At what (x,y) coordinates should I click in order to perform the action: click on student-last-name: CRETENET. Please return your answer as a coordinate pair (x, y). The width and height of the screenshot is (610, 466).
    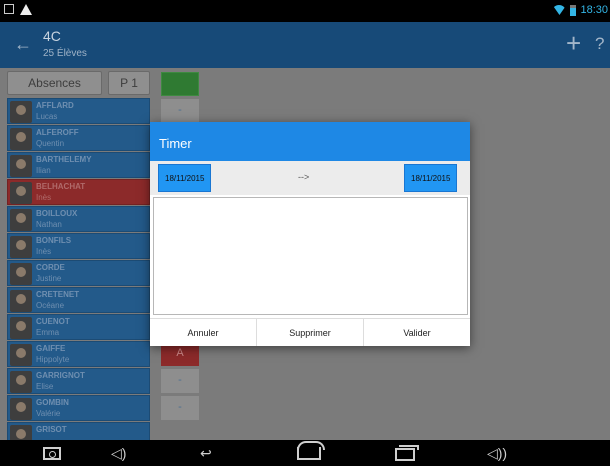
    Looking at the image, I should click on (58, 294).